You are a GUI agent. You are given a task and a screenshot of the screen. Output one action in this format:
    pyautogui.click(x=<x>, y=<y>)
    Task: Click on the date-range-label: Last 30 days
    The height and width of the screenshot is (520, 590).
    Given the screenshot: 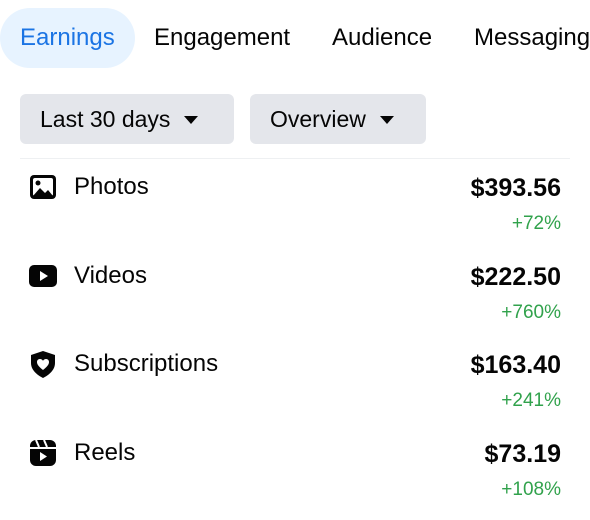 What is the action you would take?
    pyautogui.click(x=105, y=118)
    